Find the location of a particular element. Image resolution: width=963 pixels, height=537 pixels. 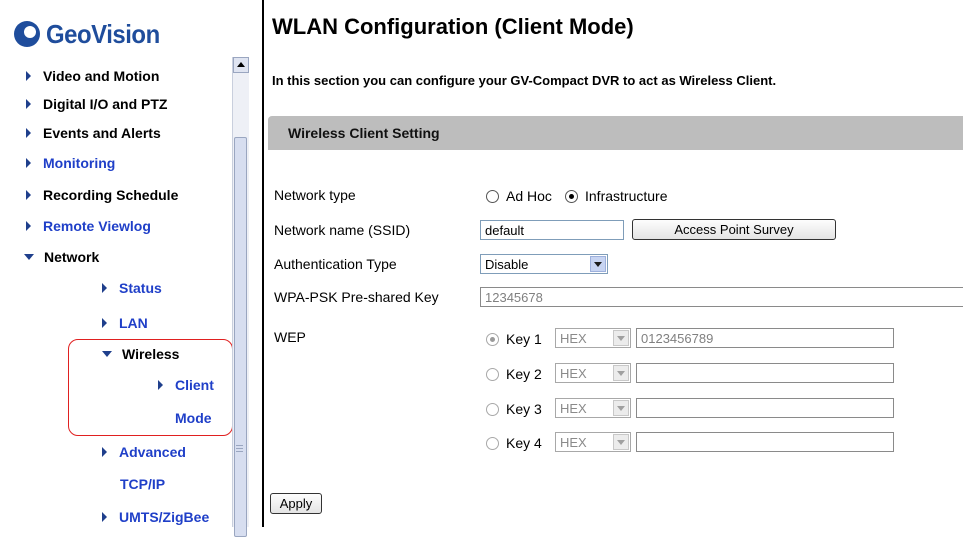

section-title: Wireless Client Setting is located at coordinates (364, 133).